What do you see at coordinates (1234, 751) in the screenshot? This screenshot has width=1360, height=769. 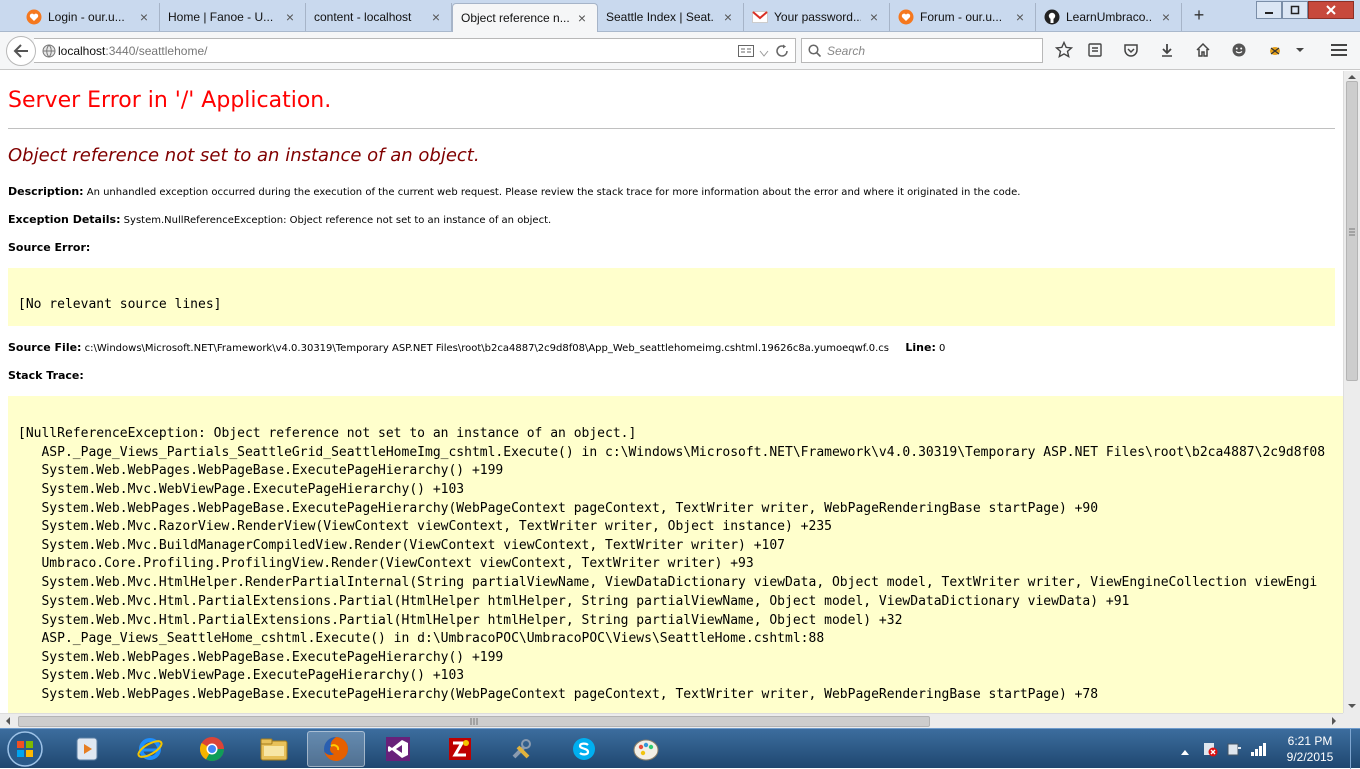 I see `power-icon` at bounding box center [1234, 751].